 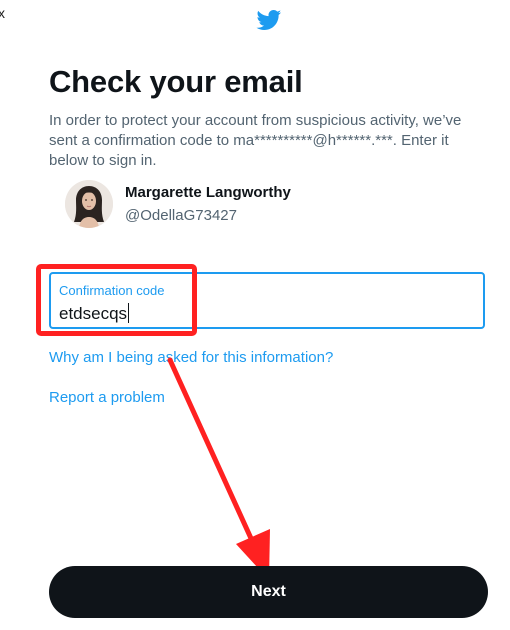 I want to click on report-problem-link: Report a problem, so click(x=107, y=397).